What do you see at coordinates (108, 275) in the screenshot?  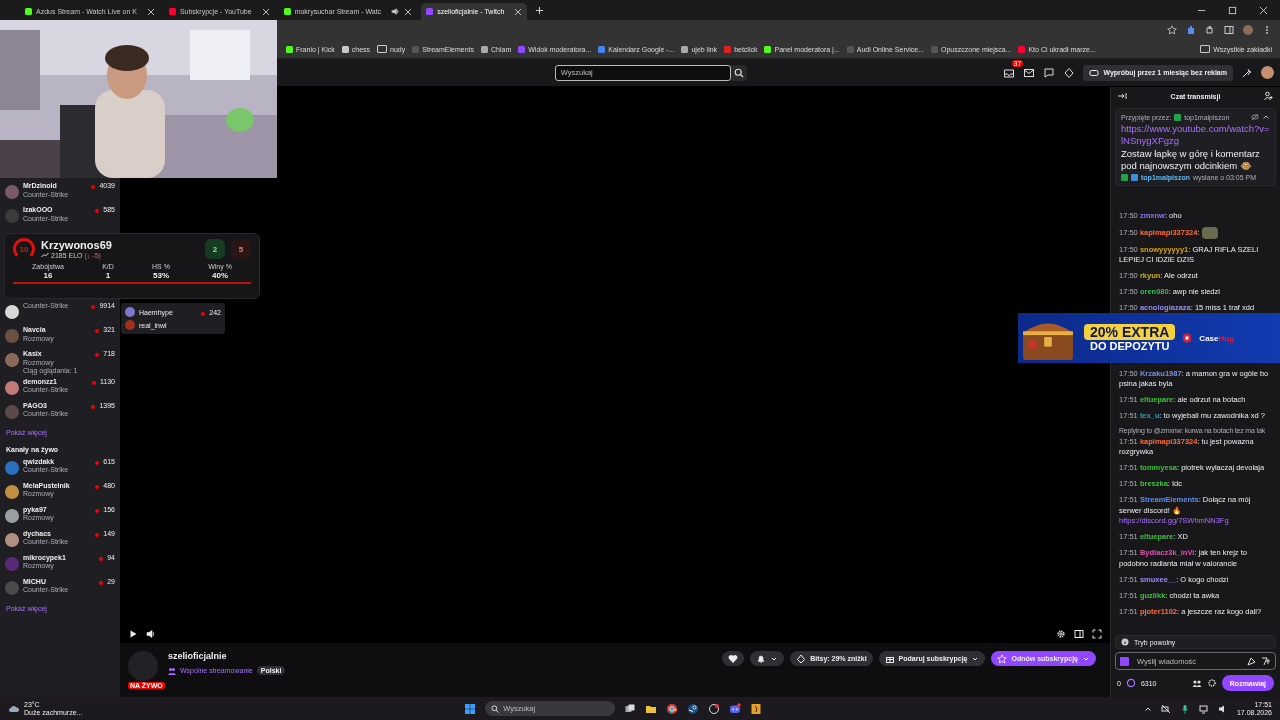 I see `stat-value: 1` at bounding box center [108, 275].